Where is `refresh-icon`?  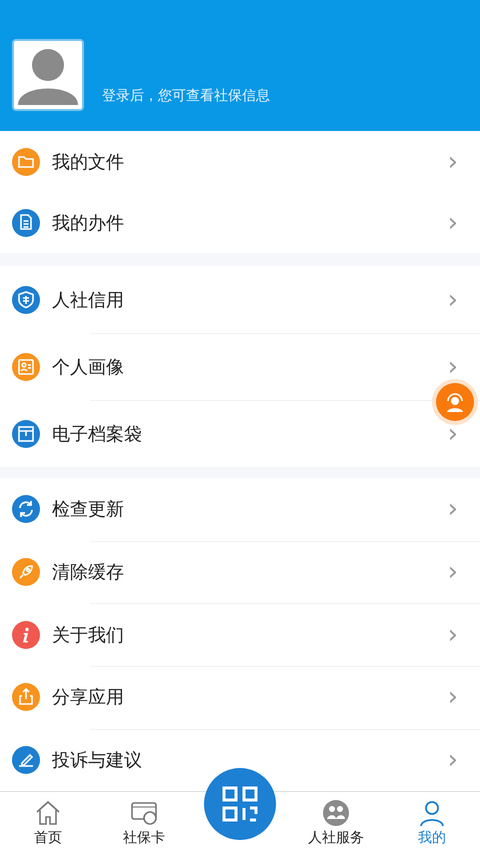
refresh-icon is located at coordinates (26, 509).